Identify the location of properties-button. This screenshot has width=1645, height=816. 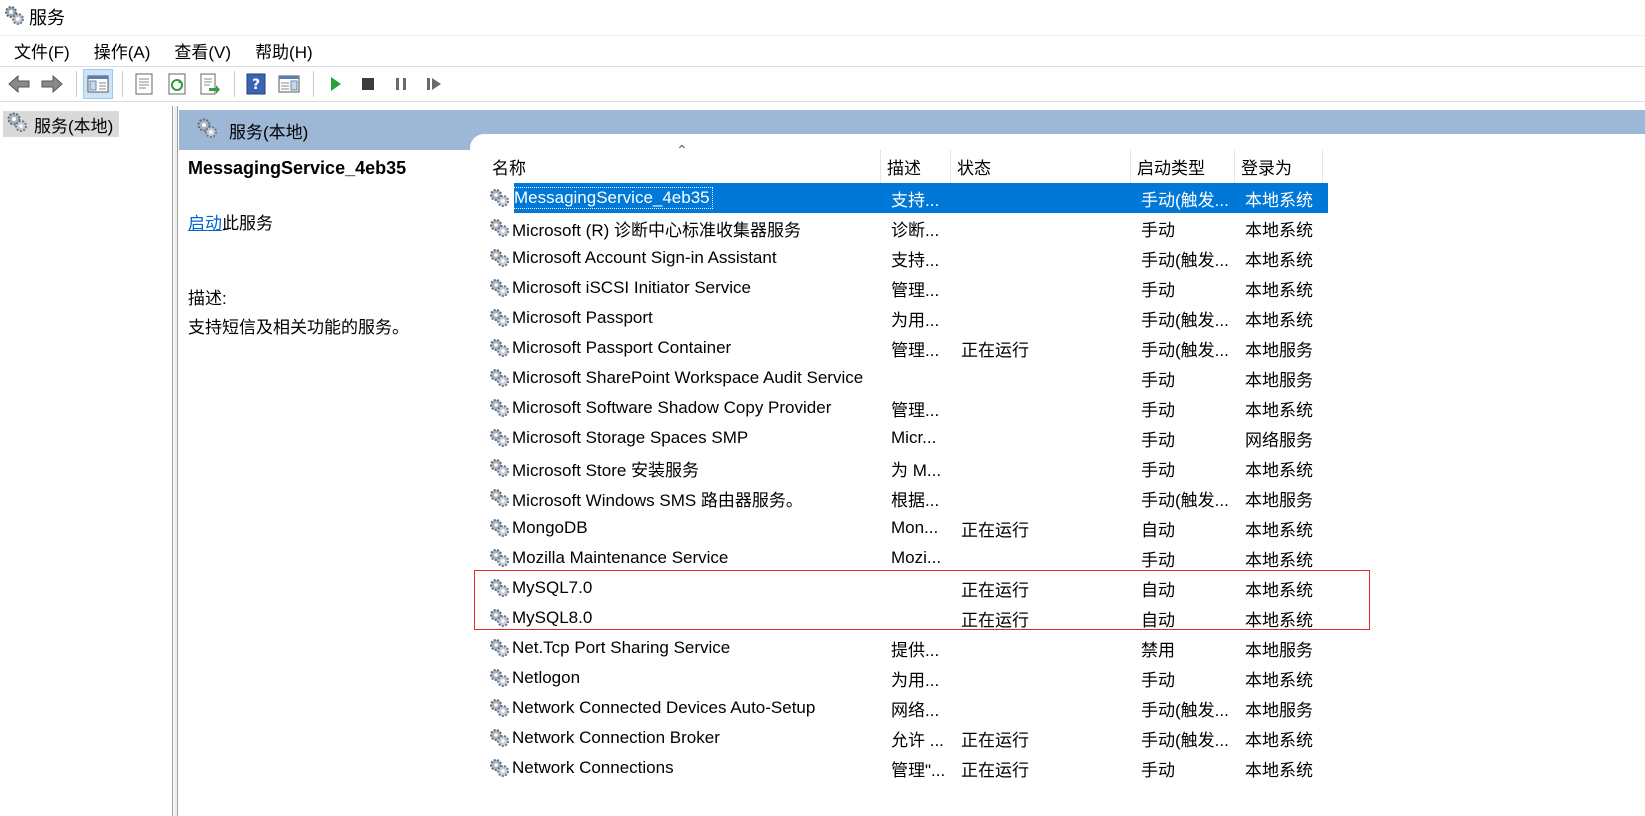
(144, 84).